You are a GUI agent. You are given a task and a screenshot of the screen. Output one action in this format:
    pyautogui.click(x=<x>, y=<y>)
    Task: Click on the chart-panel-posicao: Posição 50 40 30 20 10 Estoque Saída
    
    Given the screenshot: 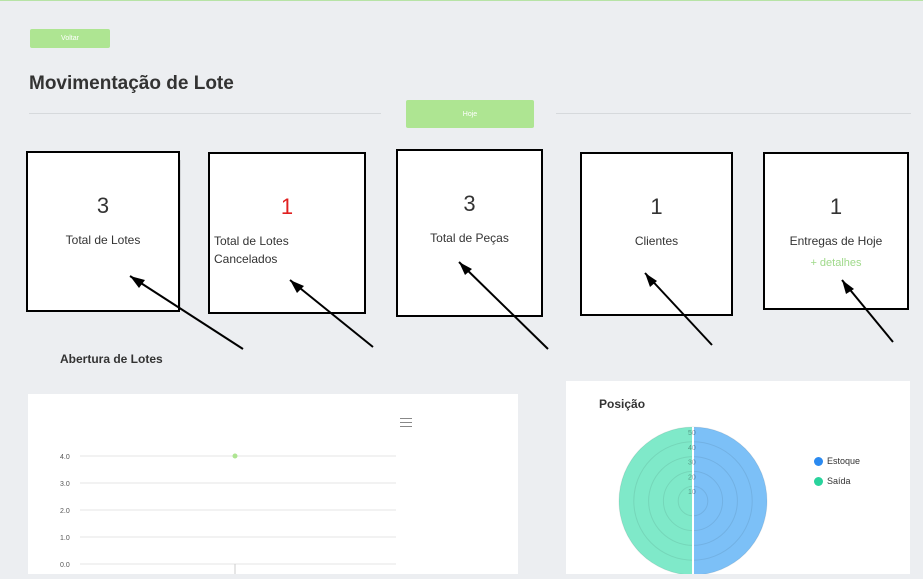 What is the action you would take?
    pyautogui.click(x=738, y=477)
    